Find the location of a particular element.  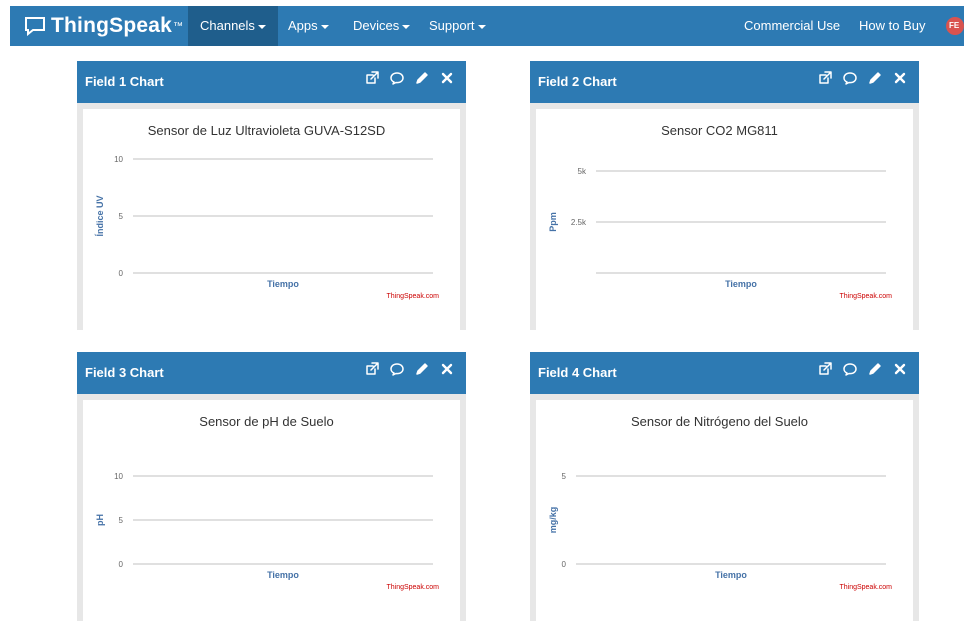

nav-apps-label: Apps is located at coordinates (303, 25).